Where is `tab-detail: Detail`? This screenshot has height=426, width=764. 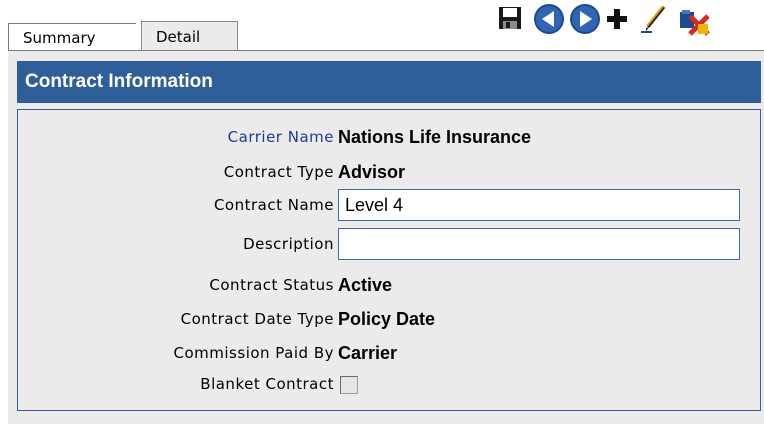 tab-detail: Detail is located at coordinates (189, 36).